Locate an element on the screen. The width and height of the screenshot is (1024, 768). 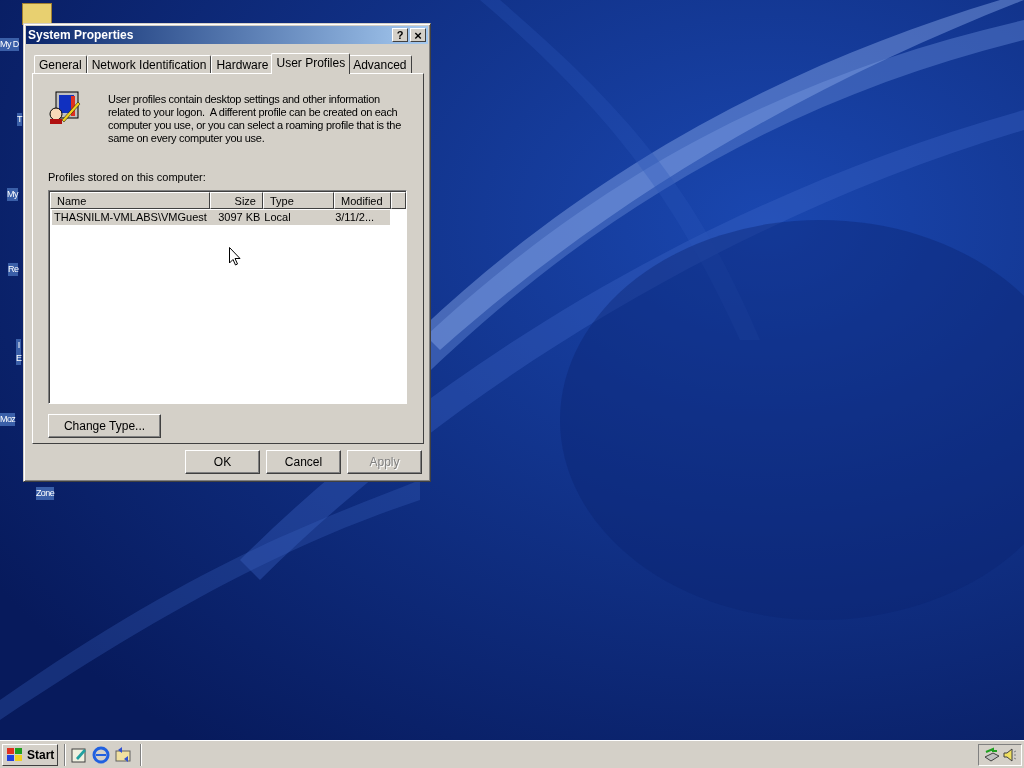
desktop-icon-label: Moz is located at coordinates (8, 419).